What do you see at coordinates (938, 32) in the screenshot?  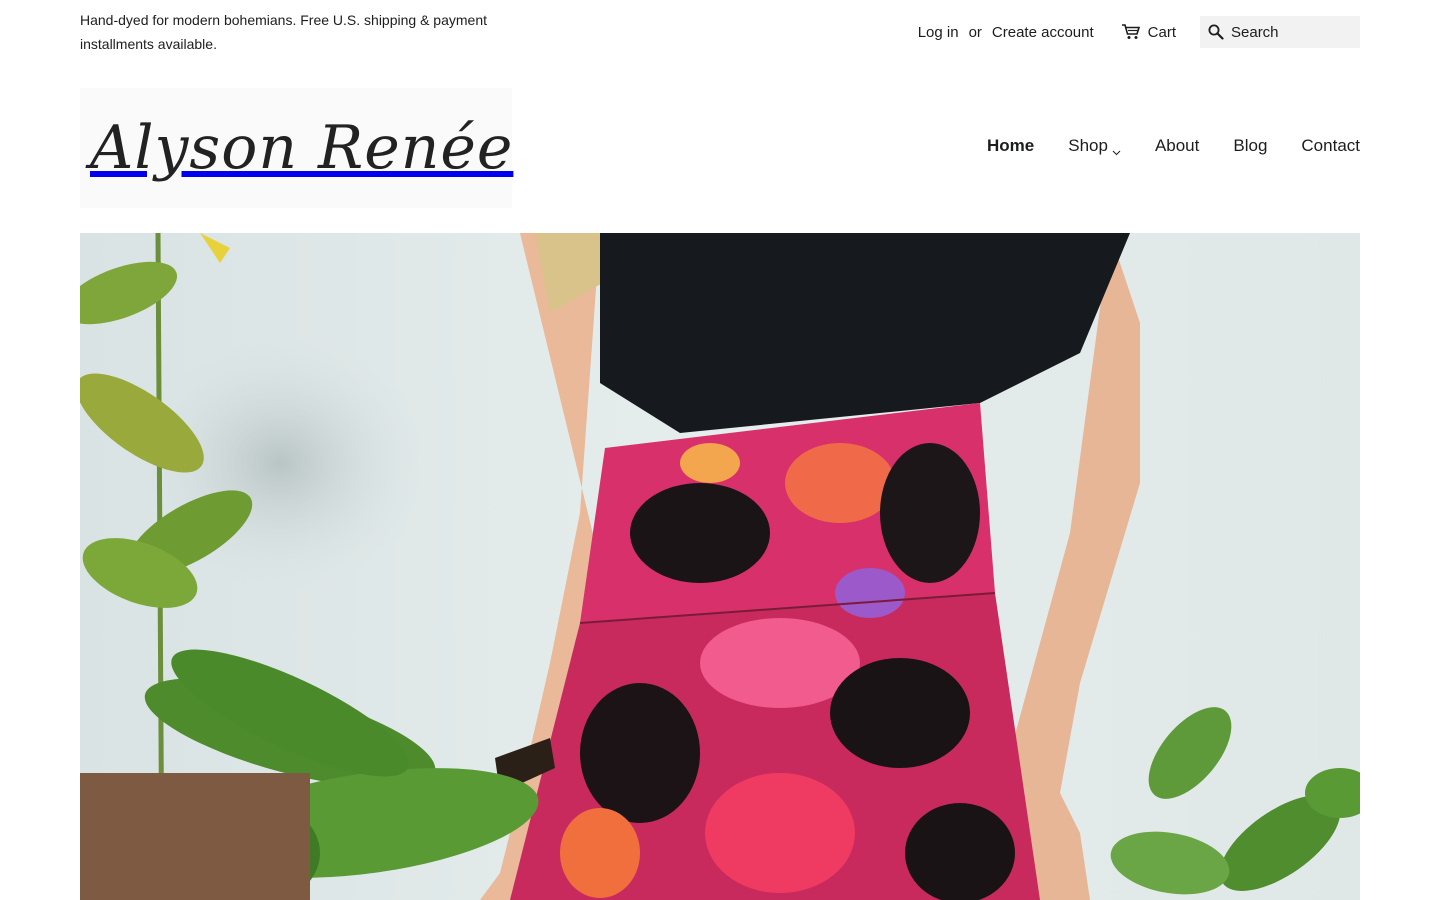 I see `login-link: Log in` at bounding box center [938, 32].